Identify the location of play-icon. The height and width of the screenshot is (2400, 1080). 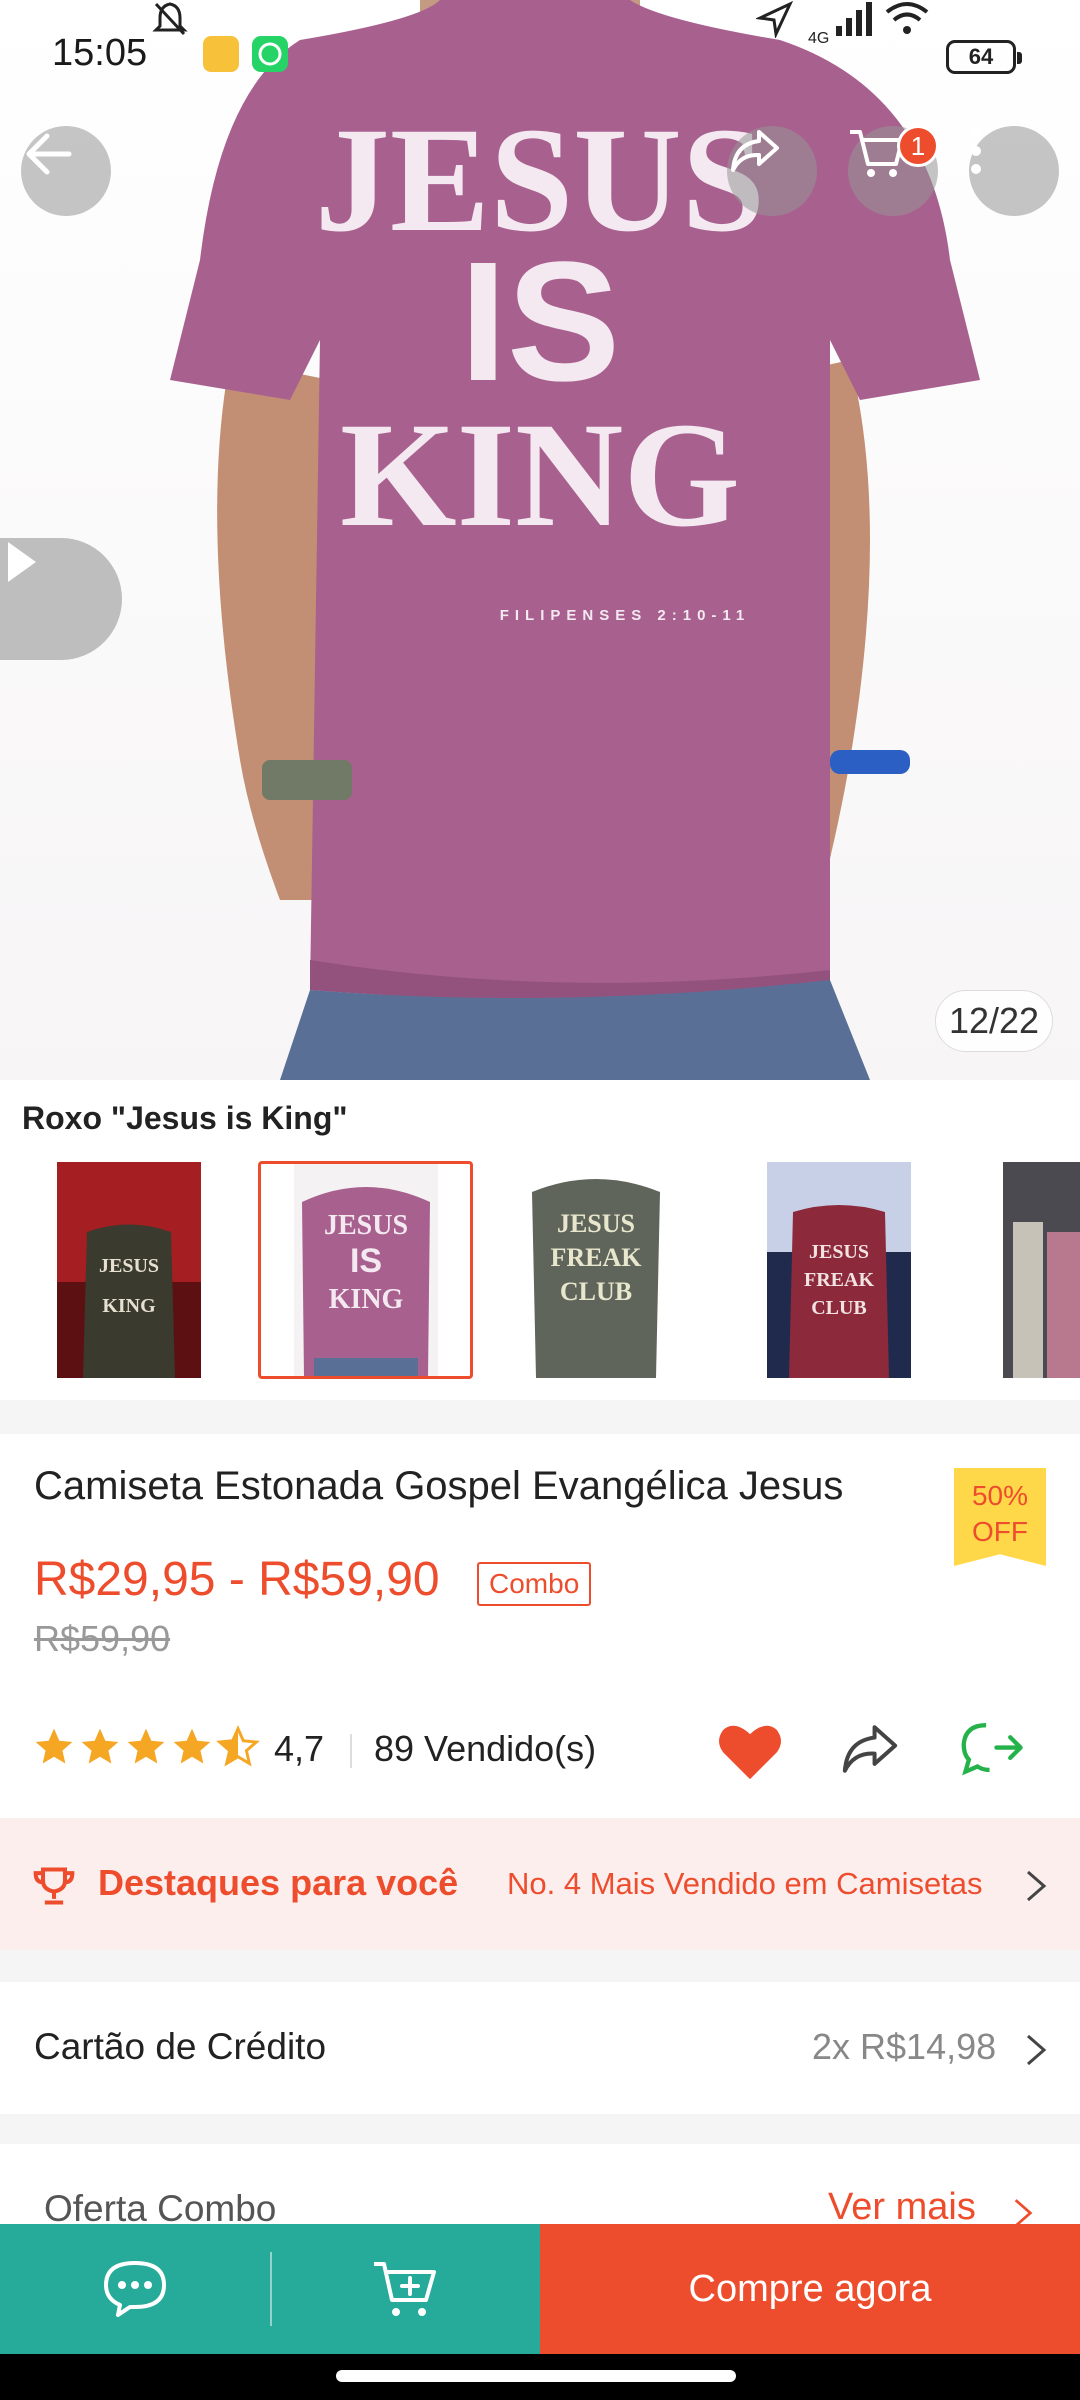
(22, 562).